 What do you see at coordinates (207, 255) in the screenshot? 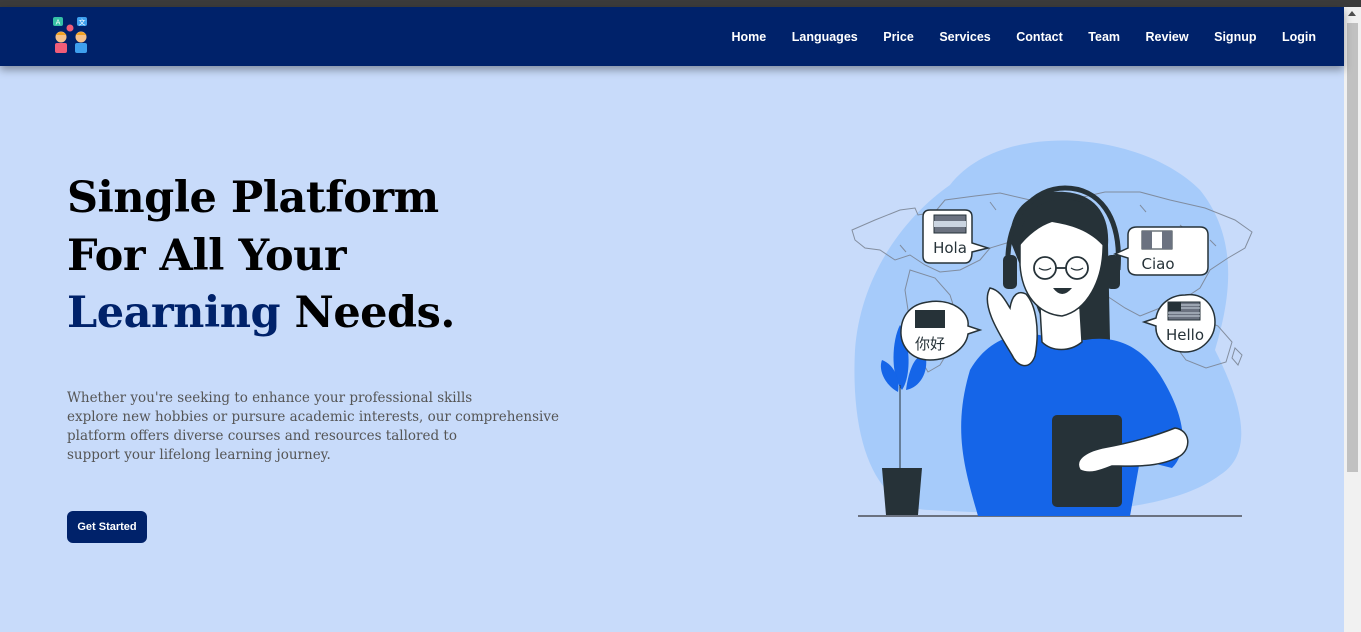
I see `hero-title-line2: For All Your` at bounding box center [207, 255].